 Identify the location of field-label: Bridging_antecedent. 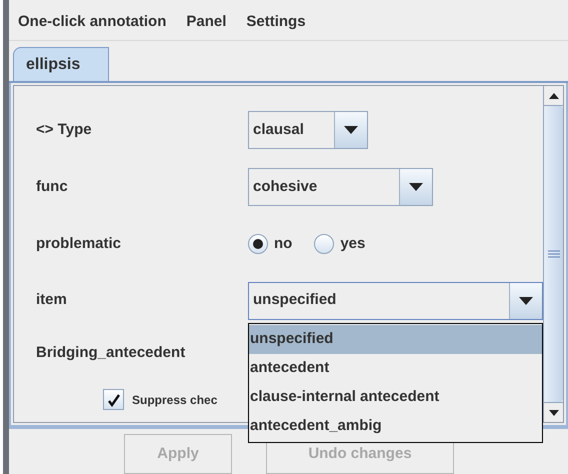
(111, 352).